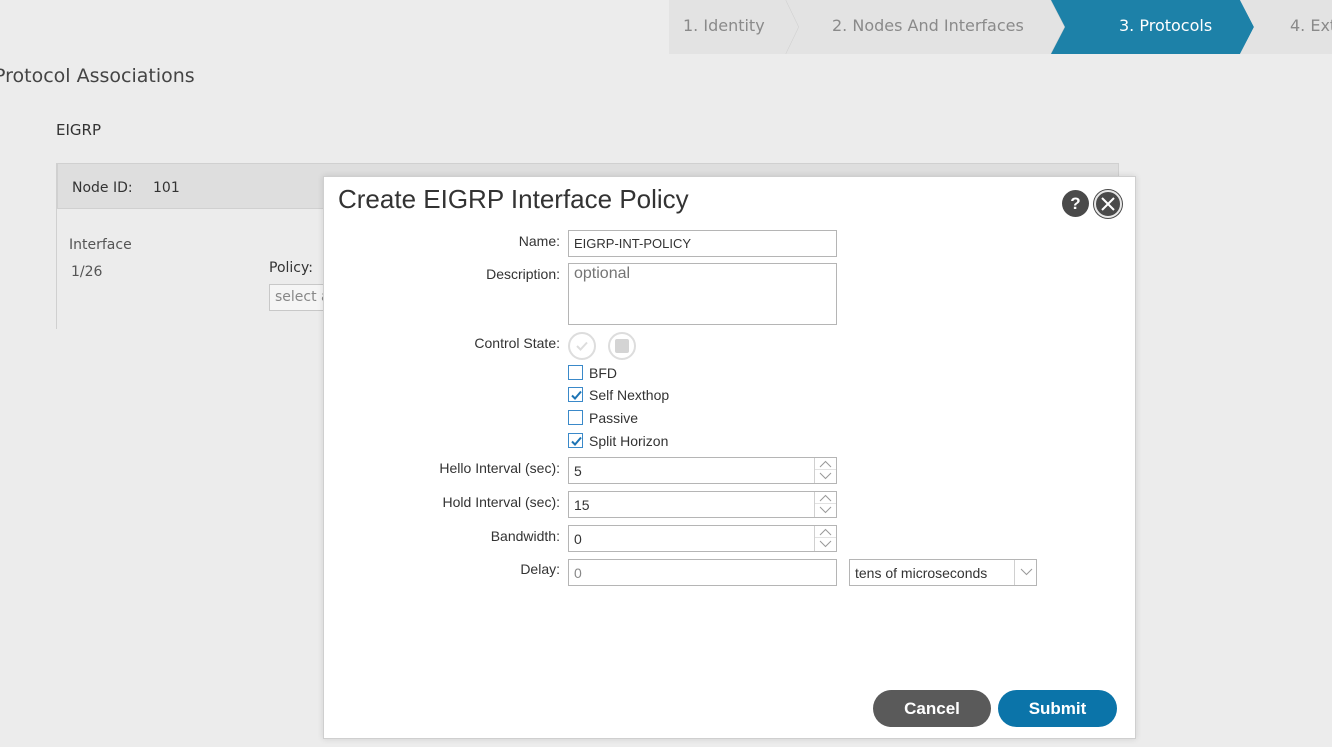 The image size is (1332, 747). What do you see at coordinates (540, 569) in the screenshot?
I see `delay-label: Delay:` at bounding box center [540, 569].